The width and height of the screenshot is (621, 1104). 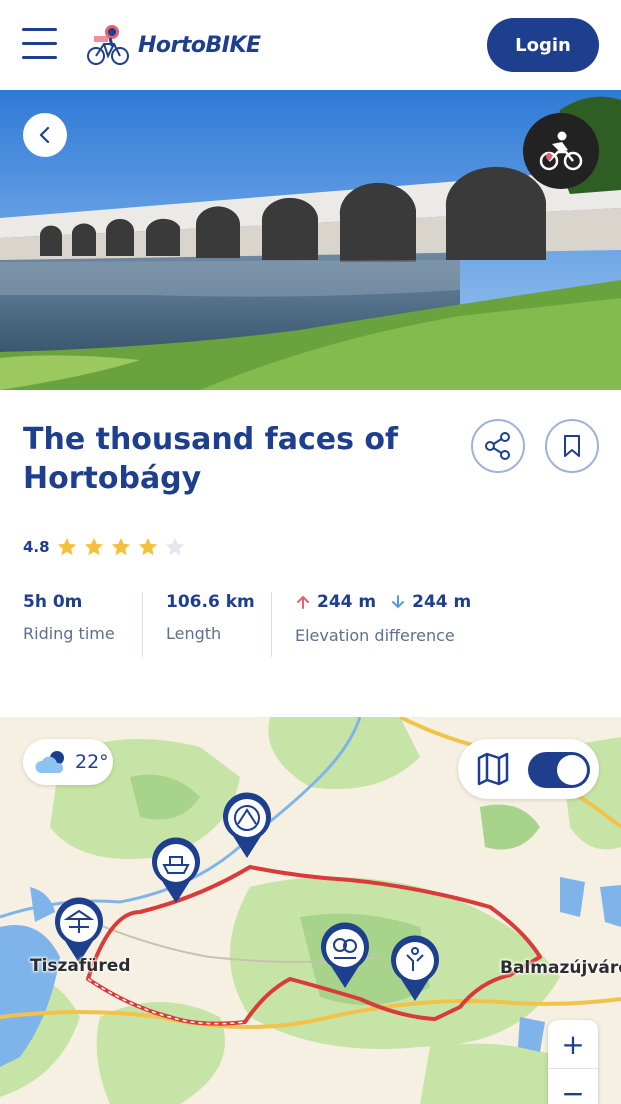 What do you see at coordinates (39, 44) in the screenshot?
I see `menu-icon` at bounding box center [39, 44].